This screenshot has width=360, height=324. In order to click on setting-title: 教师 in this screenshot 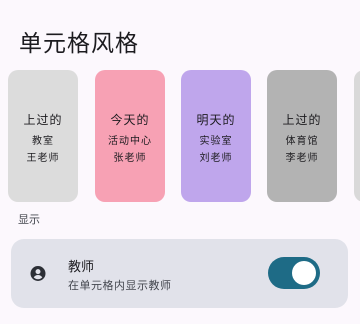, I will do `click(81, 267)`.